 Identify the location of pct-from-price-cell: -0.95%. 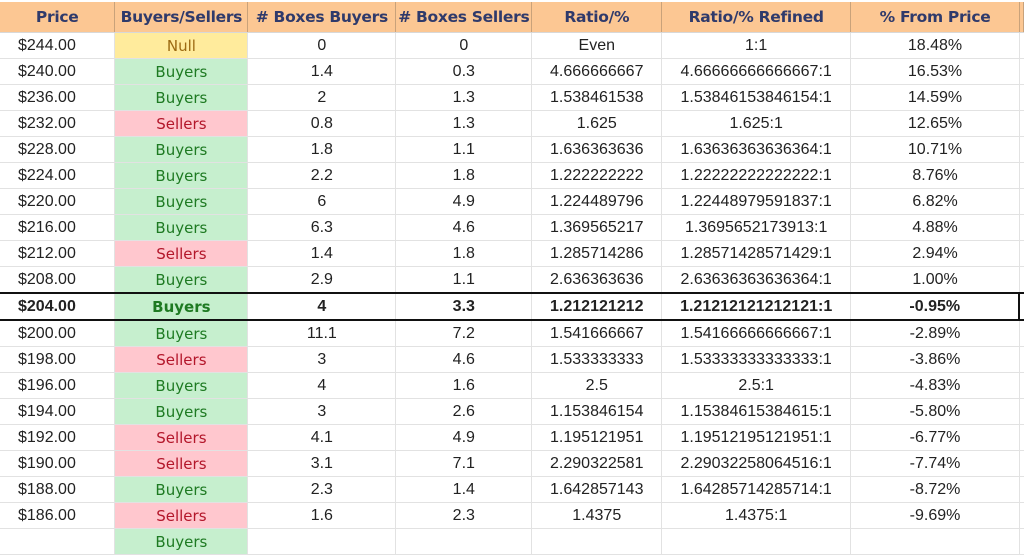
(935, 306).